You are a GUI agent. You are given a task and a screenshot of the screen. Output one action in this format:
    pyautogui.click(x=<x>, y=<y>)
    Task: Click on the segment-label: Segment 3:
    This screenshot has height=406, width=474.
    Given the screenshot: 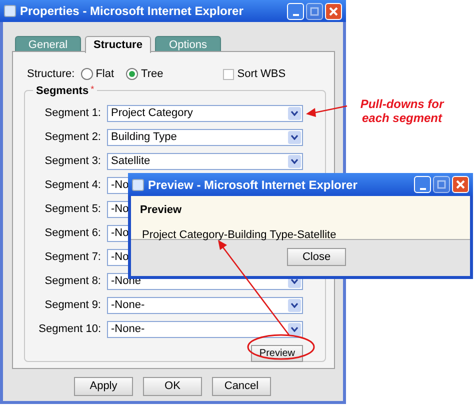 What is the action you would take?
    pyautogui.click(x=72, y=161)
    